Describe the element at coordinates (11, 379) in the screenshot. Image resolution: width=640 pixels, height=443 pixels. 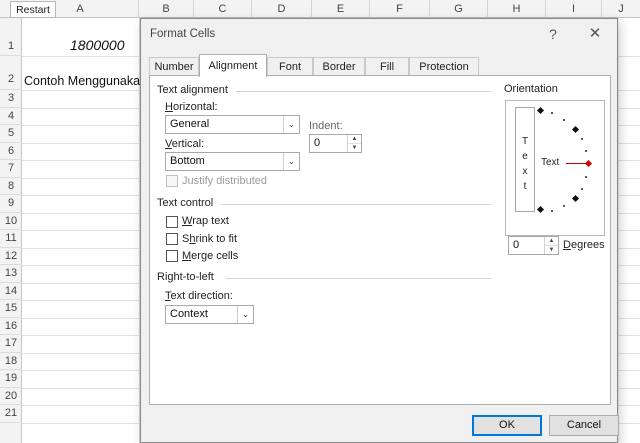
I see `row-header-19: 19` at that location.